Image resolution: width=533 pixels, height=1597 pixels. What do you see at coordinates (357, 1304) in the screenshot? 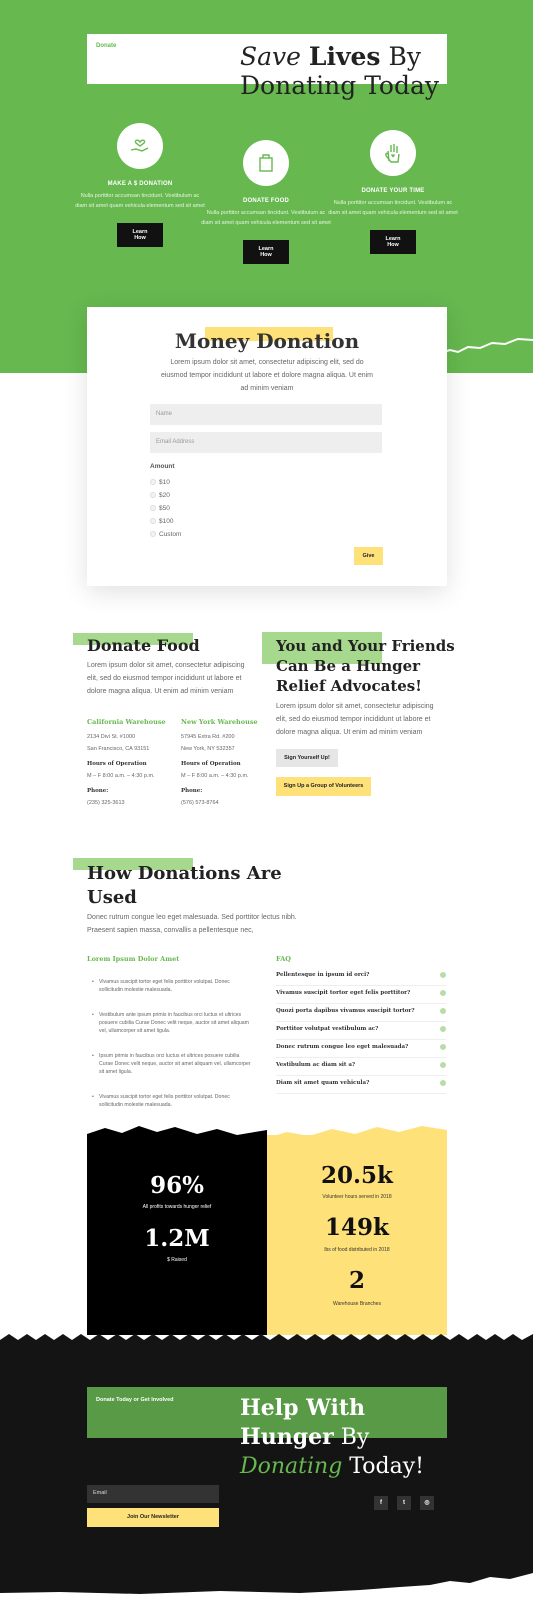
I see `stat-label: Warehouse Branches` at bounding box center [357, 1304].